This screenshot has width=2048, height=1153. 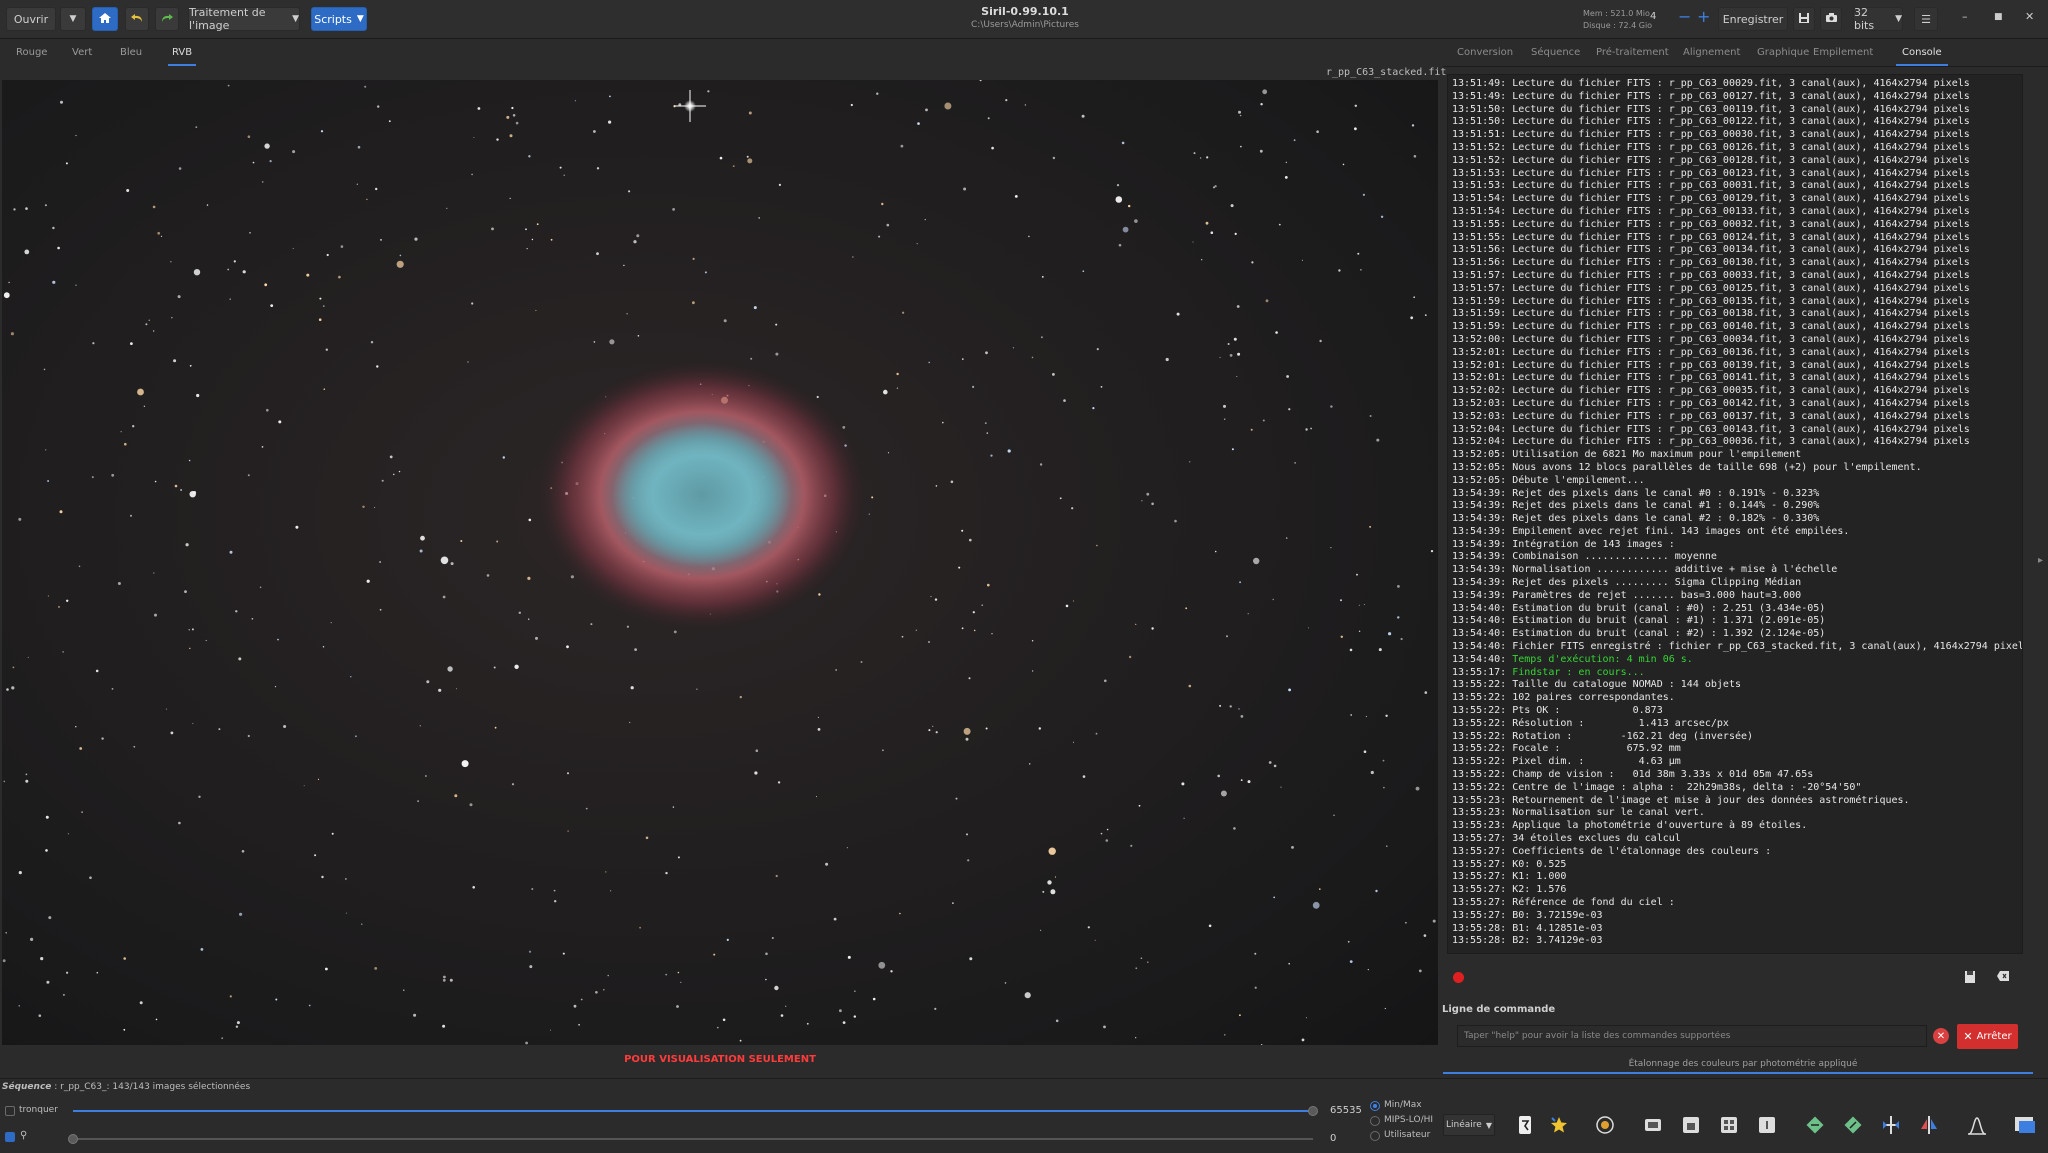 I want to click on decrease-threads-icon: −, so click(x=1684, y=16).